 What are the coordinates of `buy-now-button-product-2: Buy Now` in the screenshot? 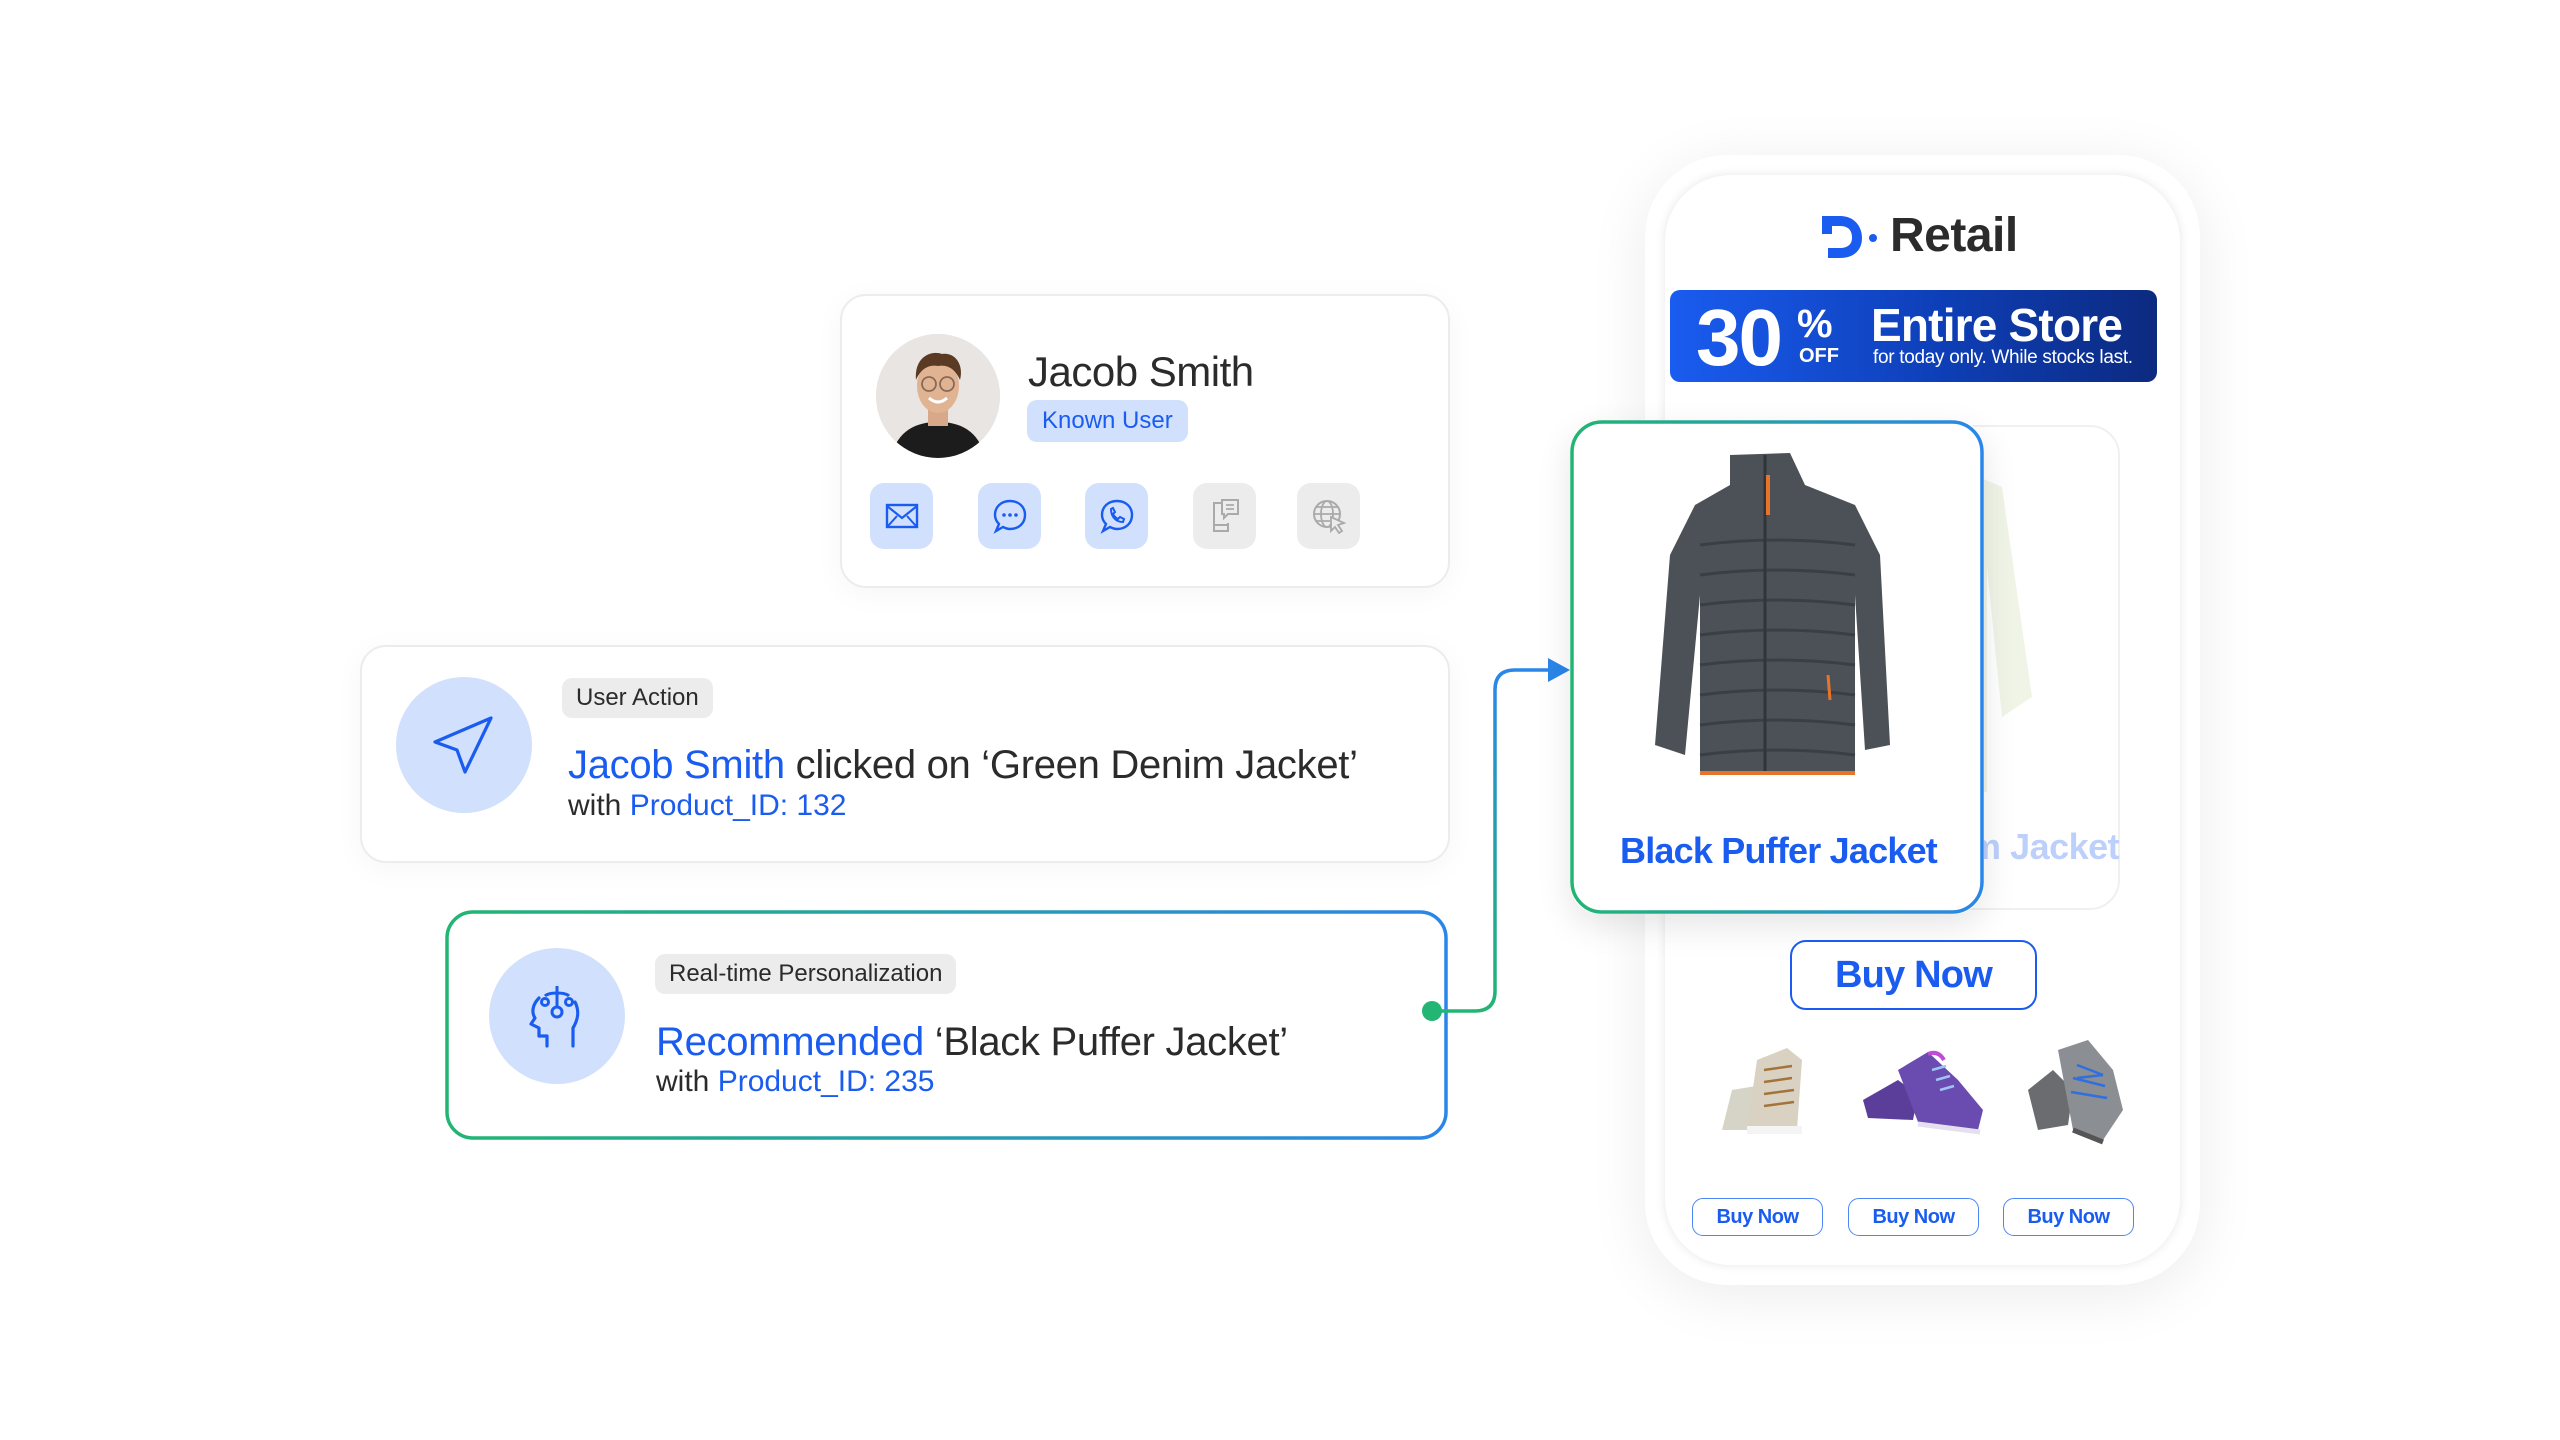 It's located at (1913, 1217).